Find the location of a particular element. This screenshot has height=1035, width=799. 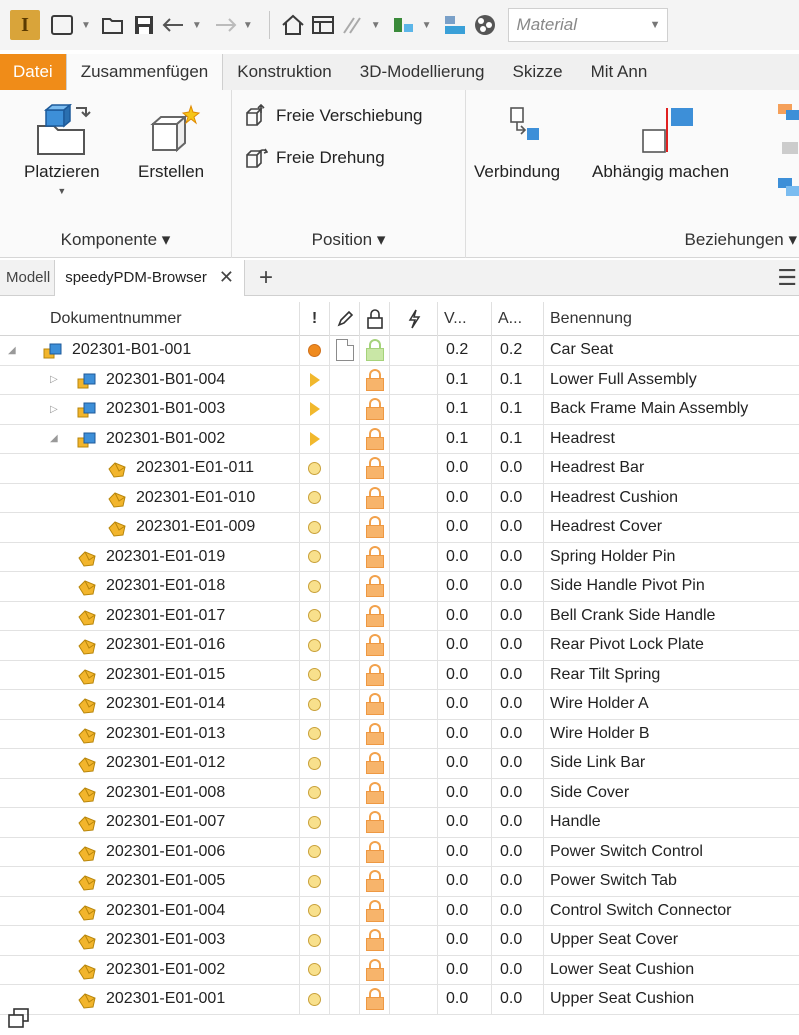

docnum-cell: 202301-E01-011 is located at coordinates (150, 469).